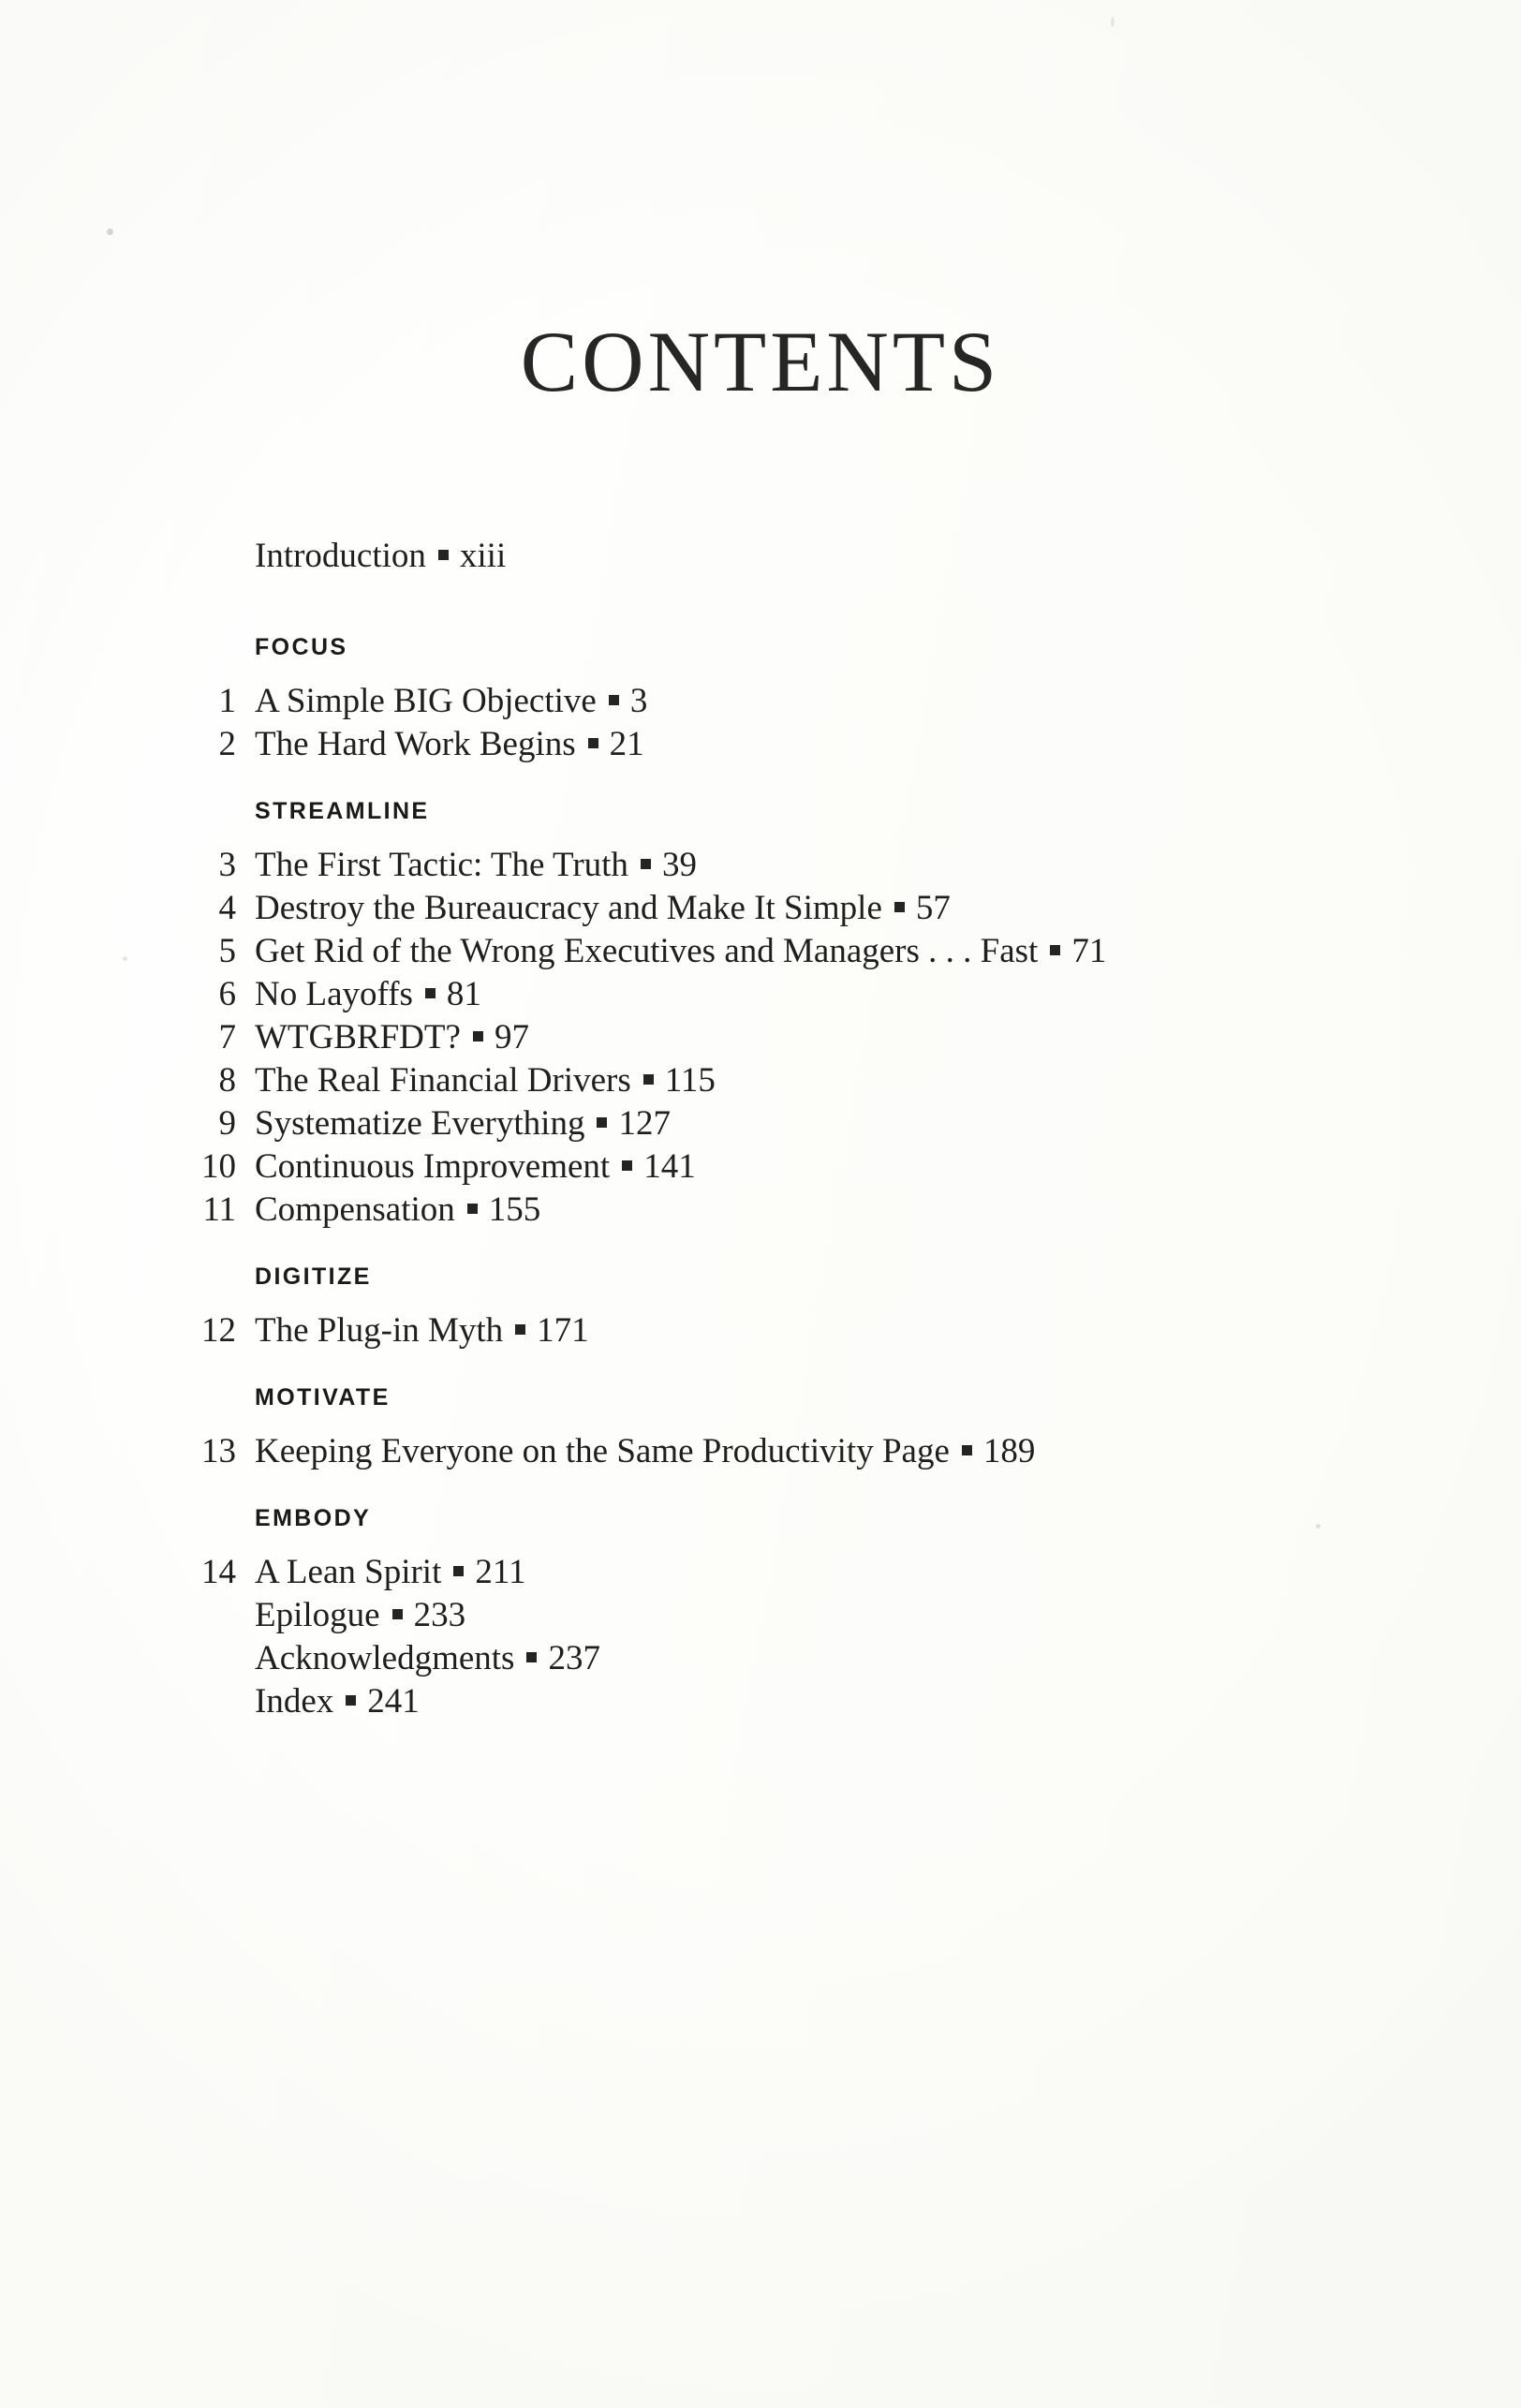 The image size is (1521, 2408). What do you see at coordinates (358, 1037) in the screenshot?
I see `entry-label: WTGBRFDT?` at bounding box center [358, 1037].